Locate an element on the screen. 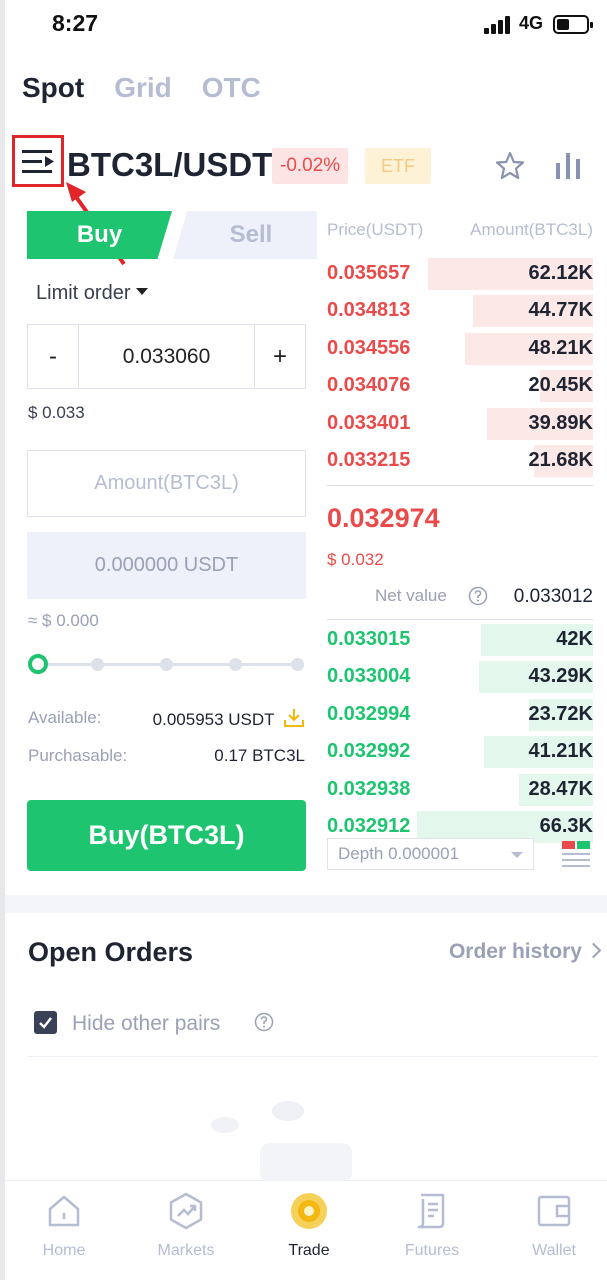 Image resolution: width=607 pixels, height=1280 pixels. markets-icon is located at coordinates (186, 1211).